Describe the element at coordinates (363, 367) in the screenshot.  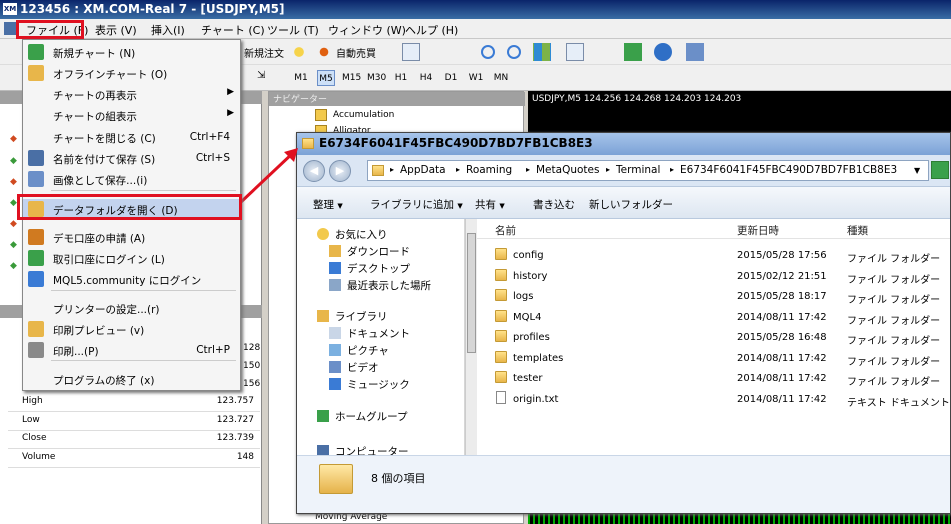
I see `tree-item: ビデオ` at that location.